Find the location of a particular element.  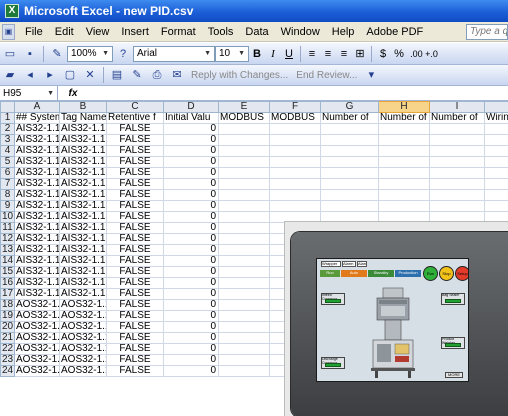

folder-open-icon: ▰ is located at coordinates (10, 75).